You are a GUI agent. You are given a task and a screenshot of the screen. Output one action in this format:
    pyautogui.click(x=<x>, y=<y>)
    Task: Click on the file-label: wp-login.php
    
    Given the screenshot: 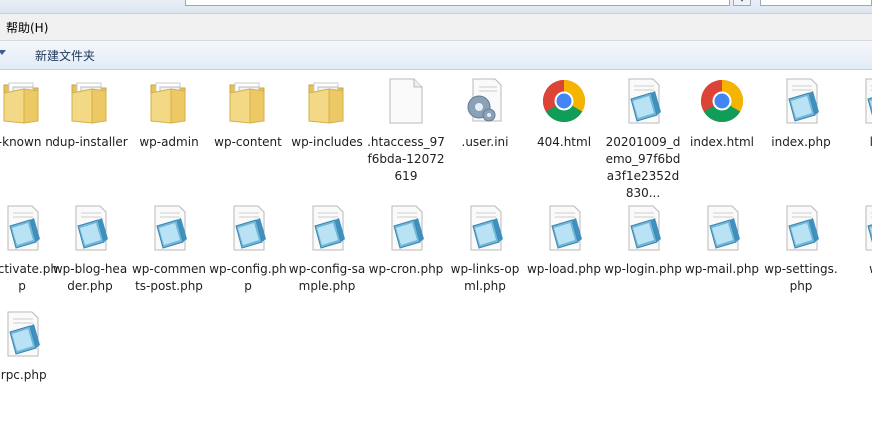 What is the action you would take?
    pyautogui.click(x=643, y=269)
    